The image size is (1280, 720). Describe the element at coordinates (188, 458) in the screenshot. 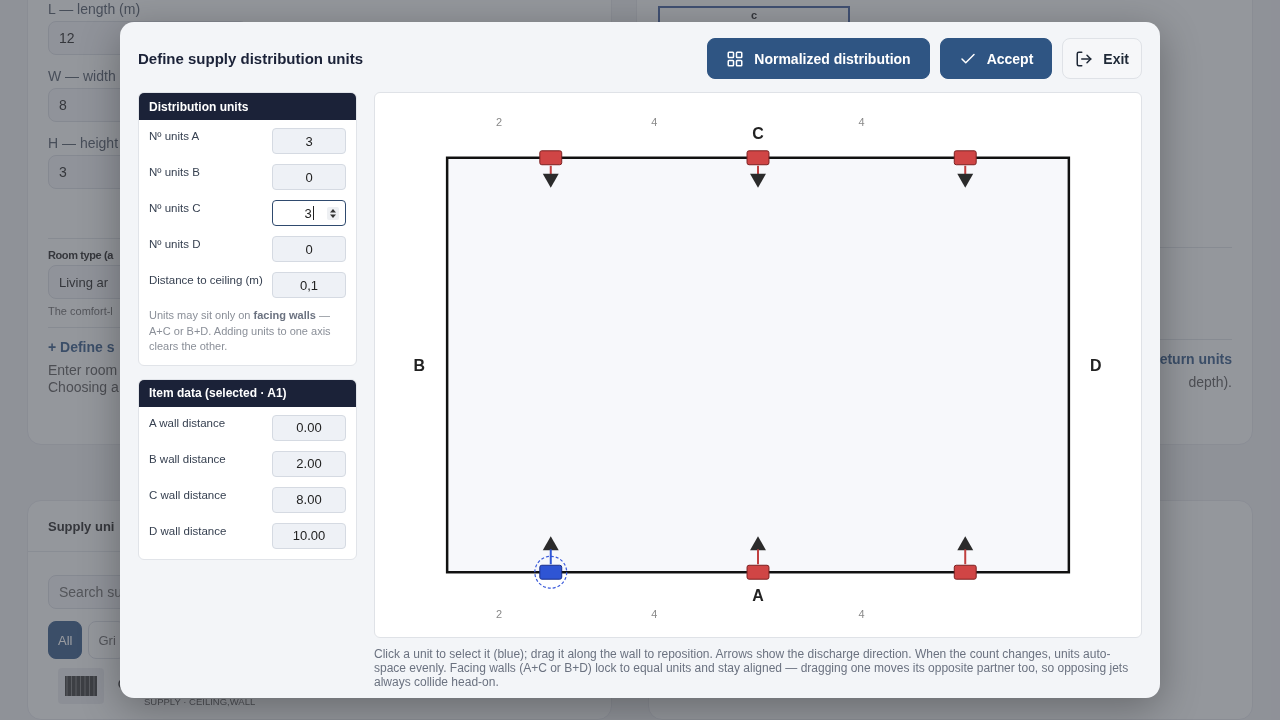

I see `field-label: B wall distance` at that location.